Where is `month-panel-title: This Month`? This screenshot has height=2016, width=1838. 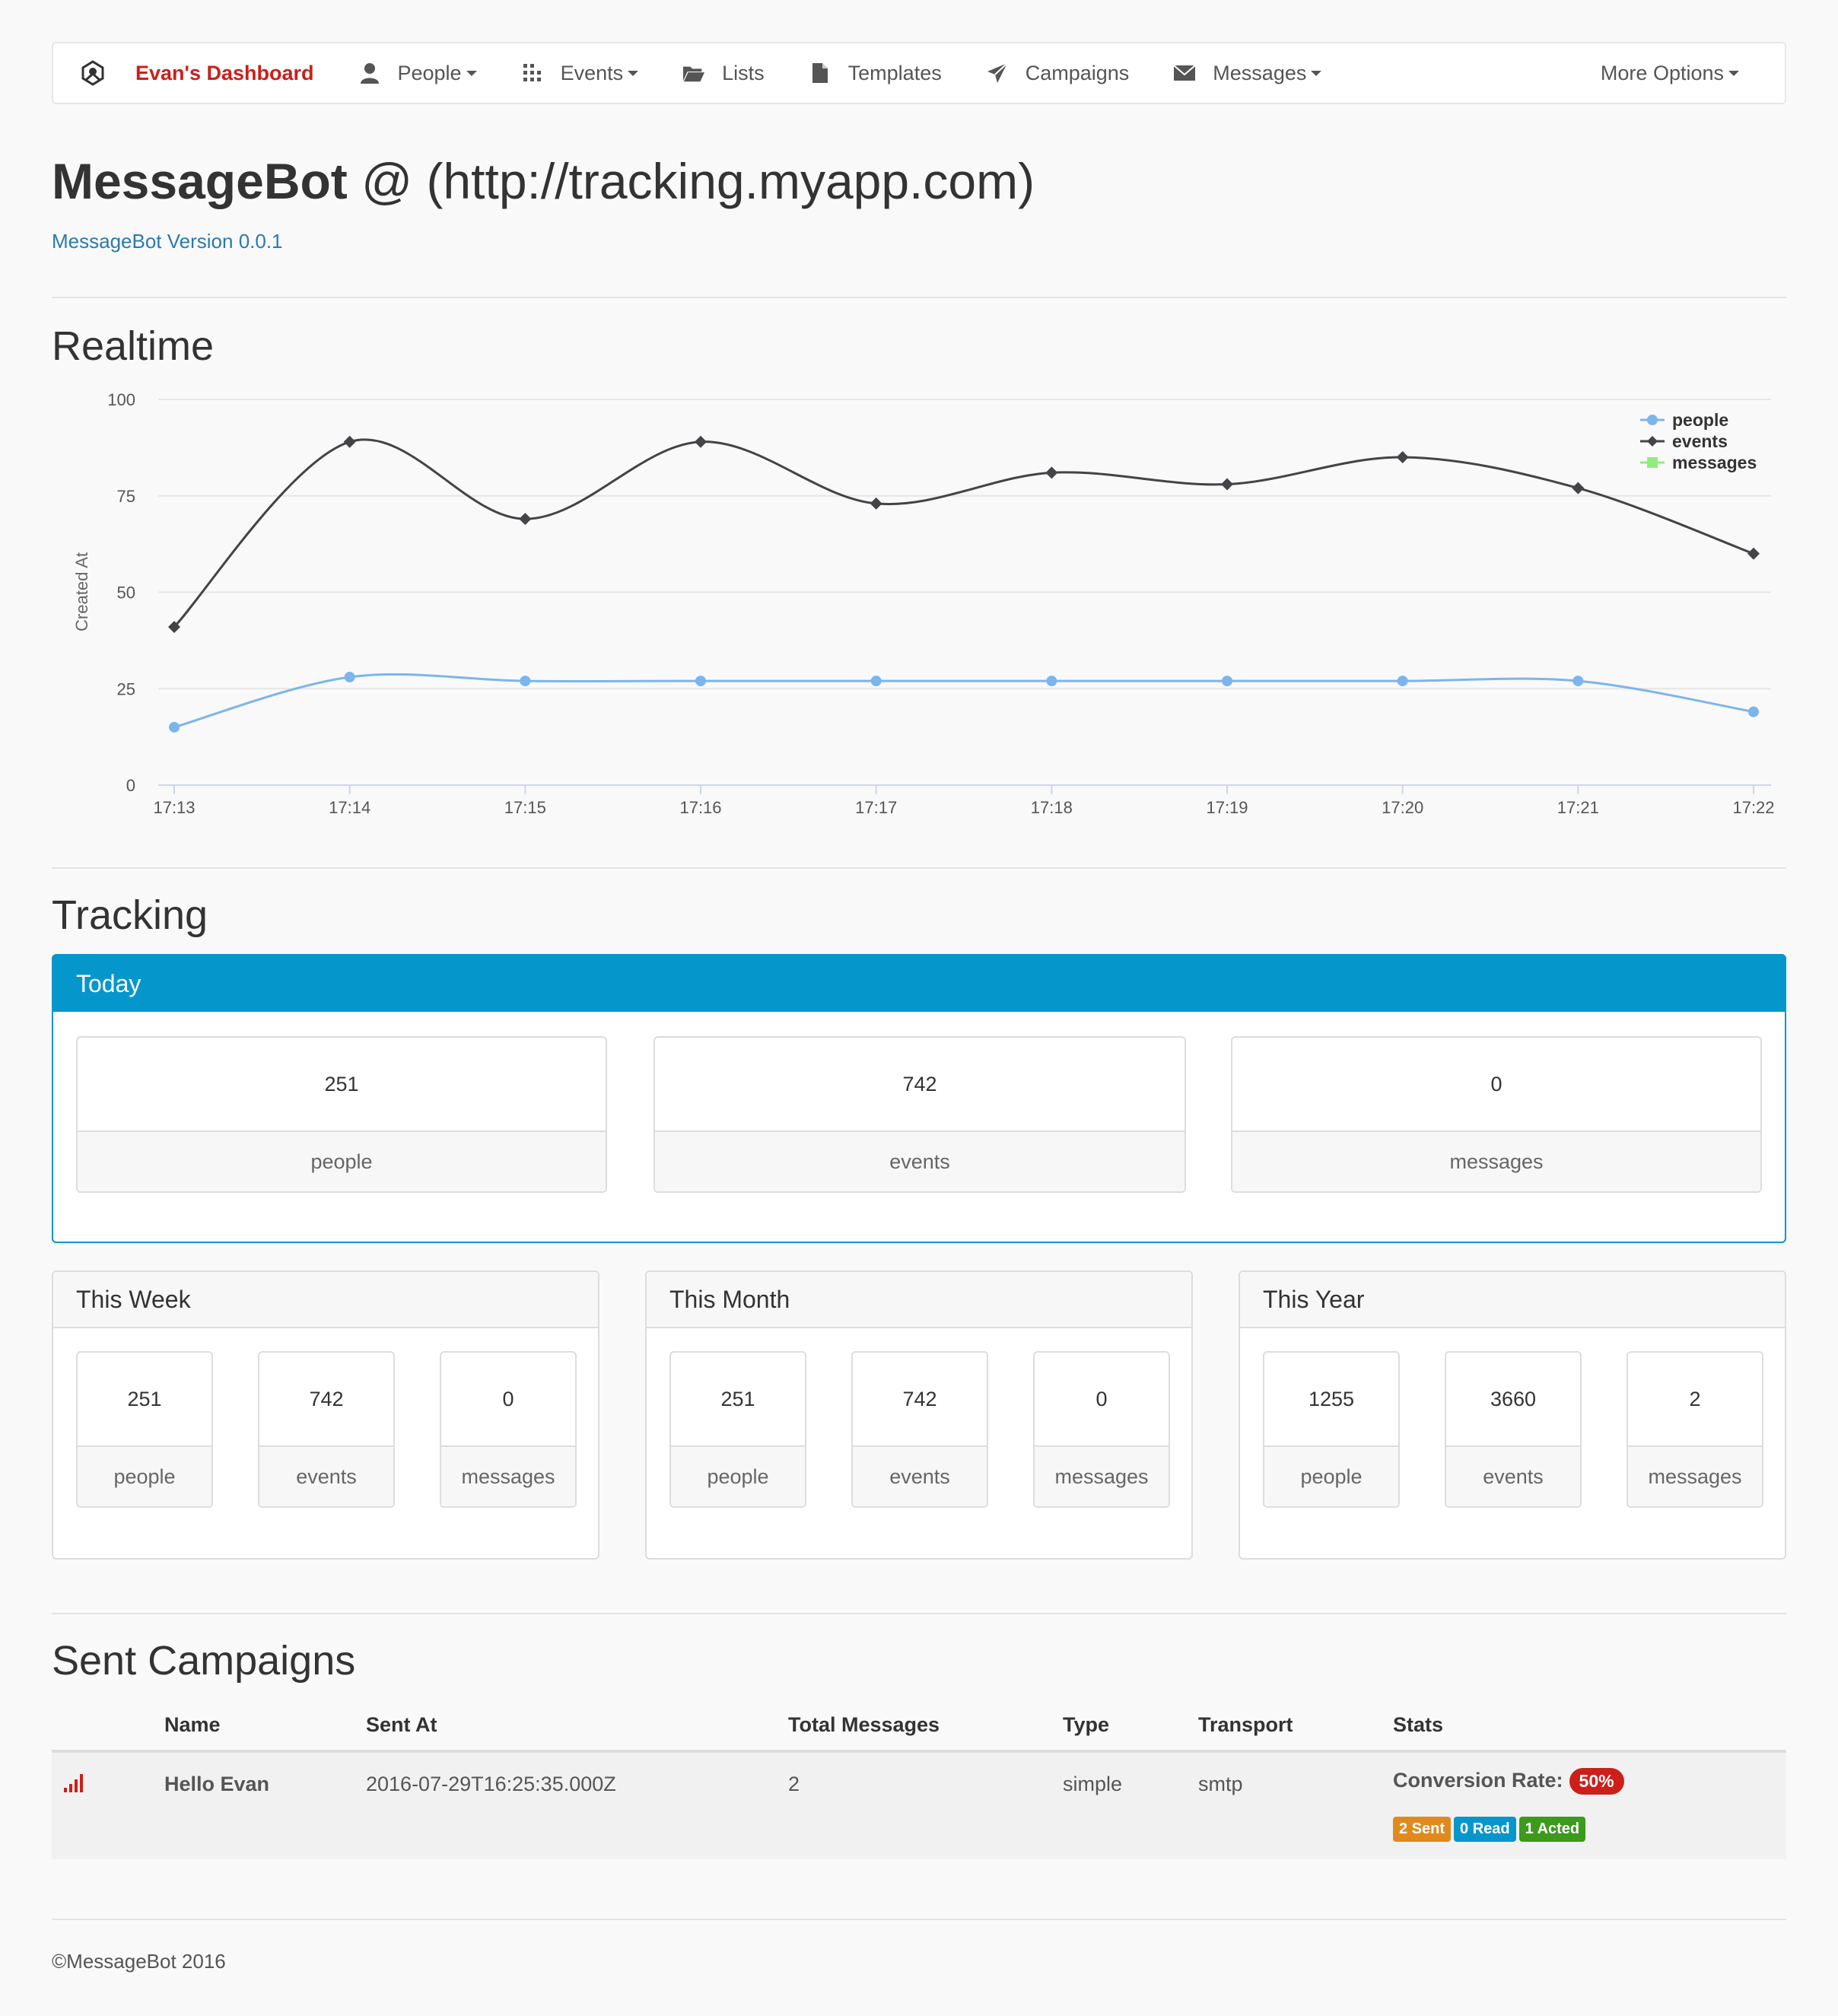 month-panel-title: This Month is located at coordinates (919, 1300).